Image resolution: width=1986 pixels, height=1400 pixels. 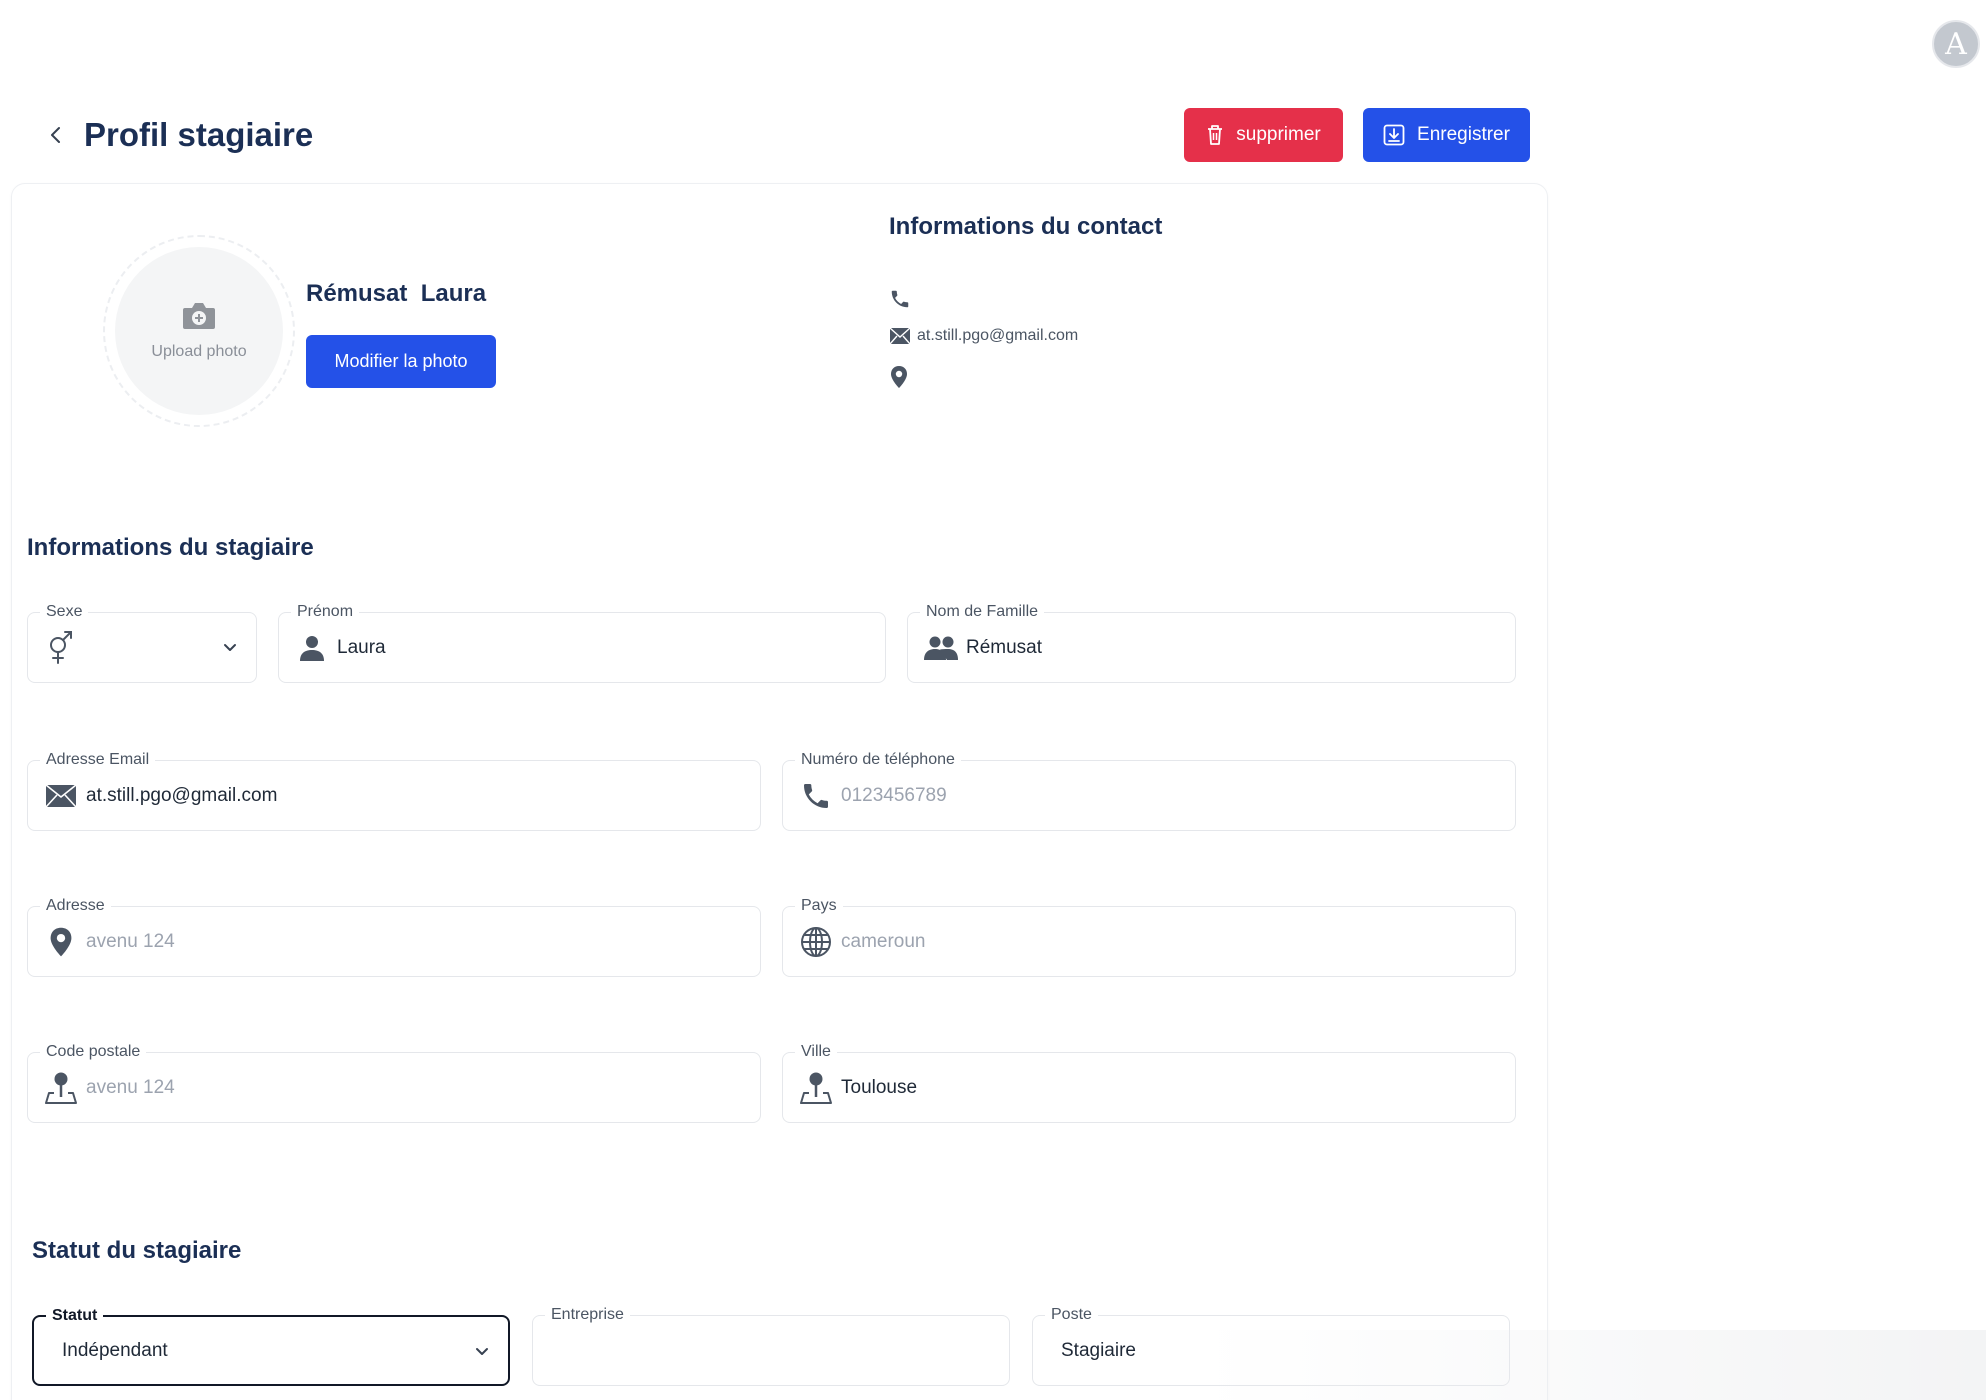 I want to click on statut-value: Indépendant, so click(x=115, y=1350).